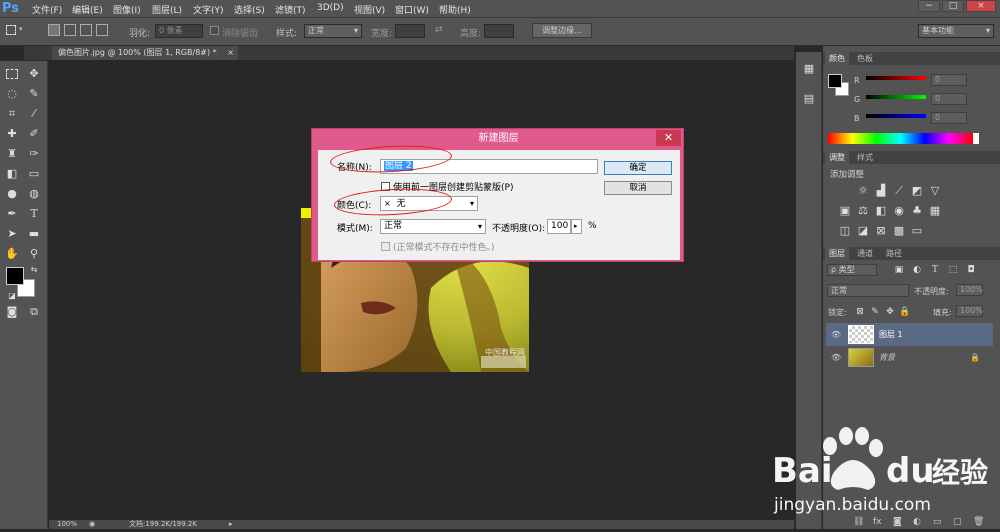 The height and width of the screenshot is (532, 1000). I want to click on opacity-arrow-button: ▸, so click(576, 226).